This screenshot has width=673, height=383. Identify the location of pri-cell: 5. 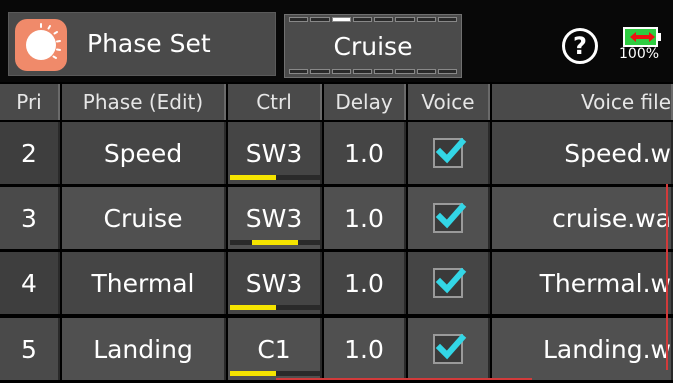
(30, 349).